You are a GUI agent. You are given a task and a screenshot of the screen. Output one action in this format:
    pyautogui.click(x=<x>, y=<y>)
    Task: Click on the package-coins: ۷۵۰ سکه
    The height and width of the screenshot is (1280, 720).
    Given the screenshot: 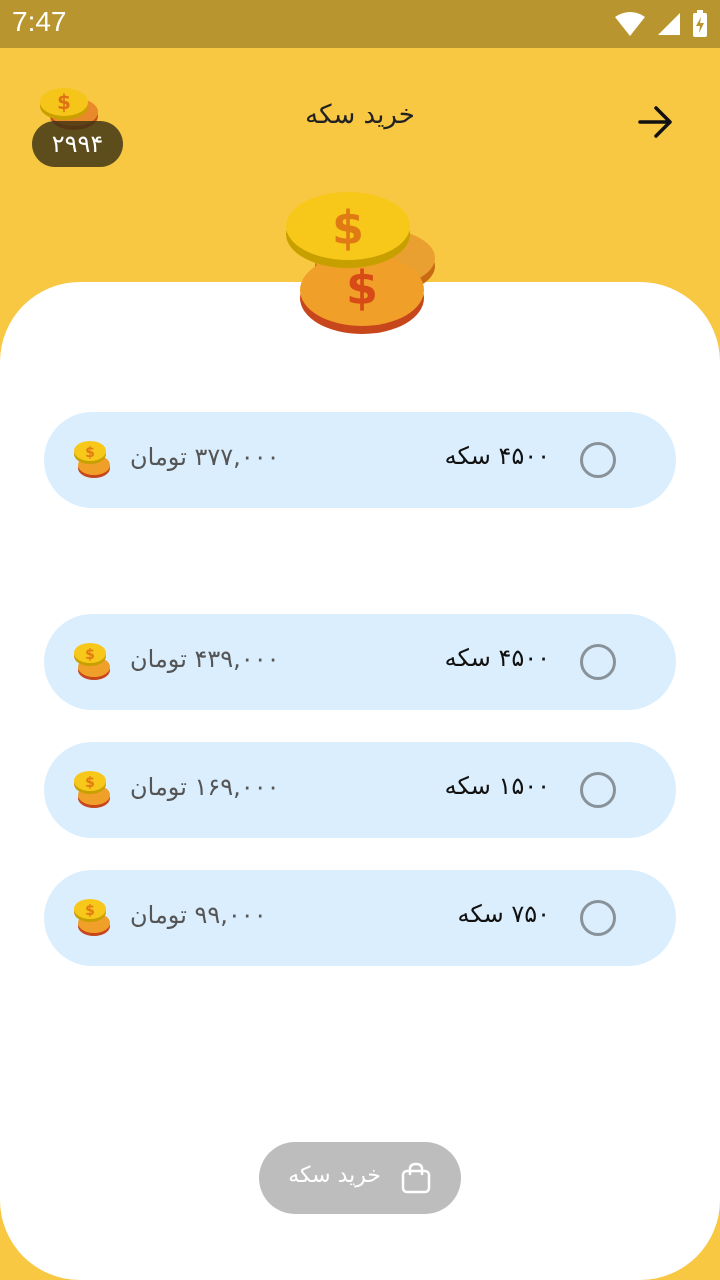 What is the action you would take?
    pyautogui.click(x=503, y=914)
    